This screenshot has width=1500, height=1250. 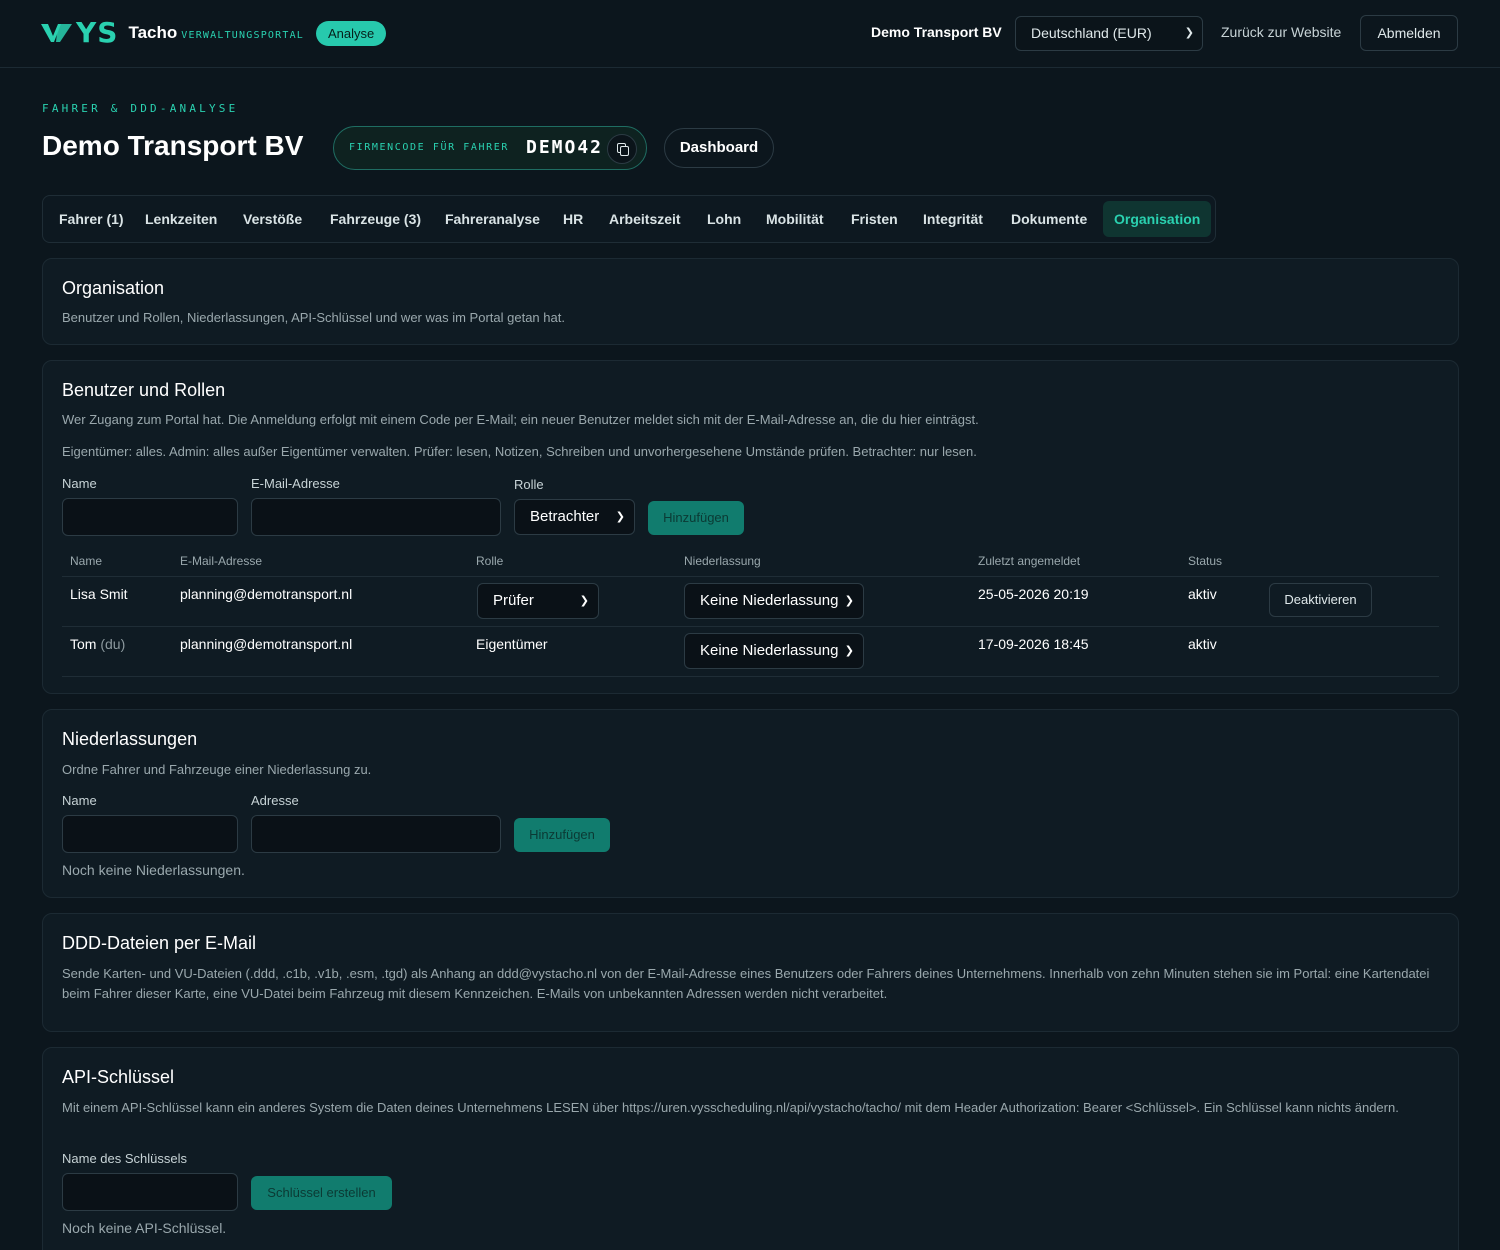 I want to click on company-code-value: DEMO42, so click(x=565, y=147).